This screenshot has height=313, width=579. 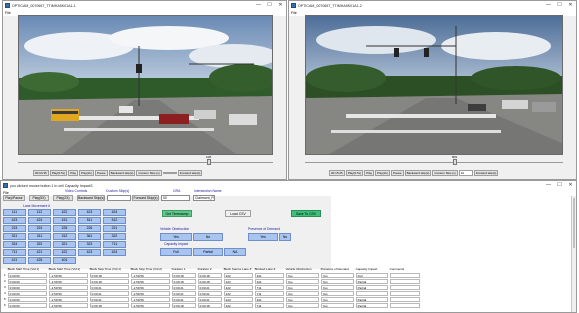 I want to click on lane-button: 112, so click(x=39, y=212).